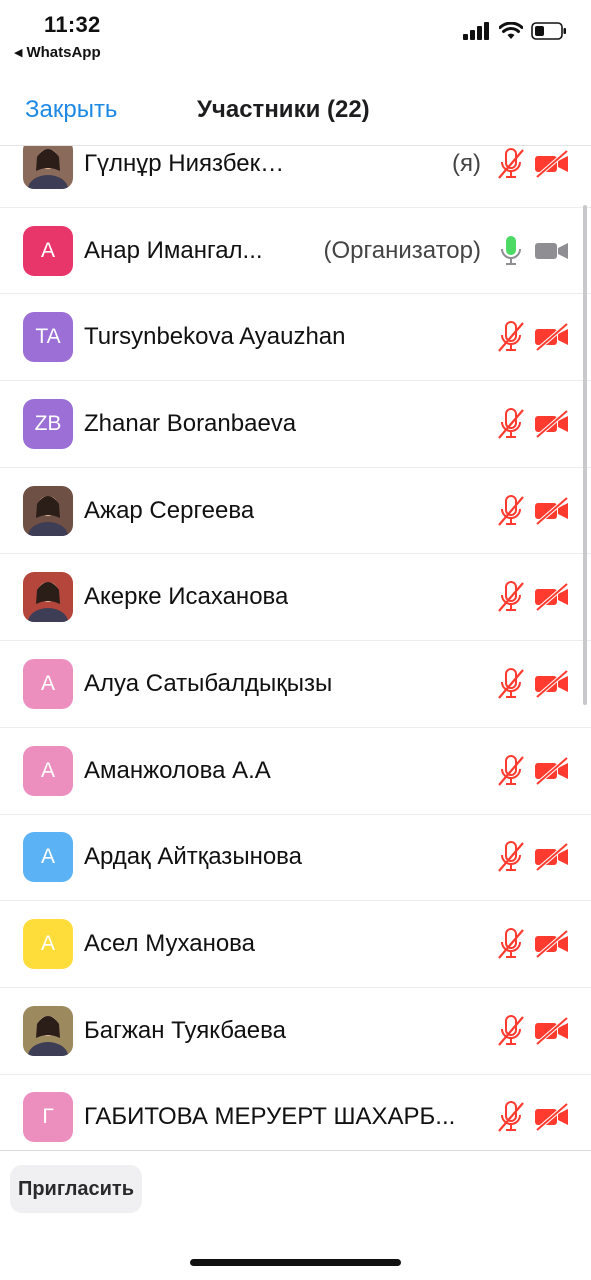 This screenshot has width=591, height=1280. I want to click on participant-row: A Алуа Сатыбалдықызы, so click(295, 684).